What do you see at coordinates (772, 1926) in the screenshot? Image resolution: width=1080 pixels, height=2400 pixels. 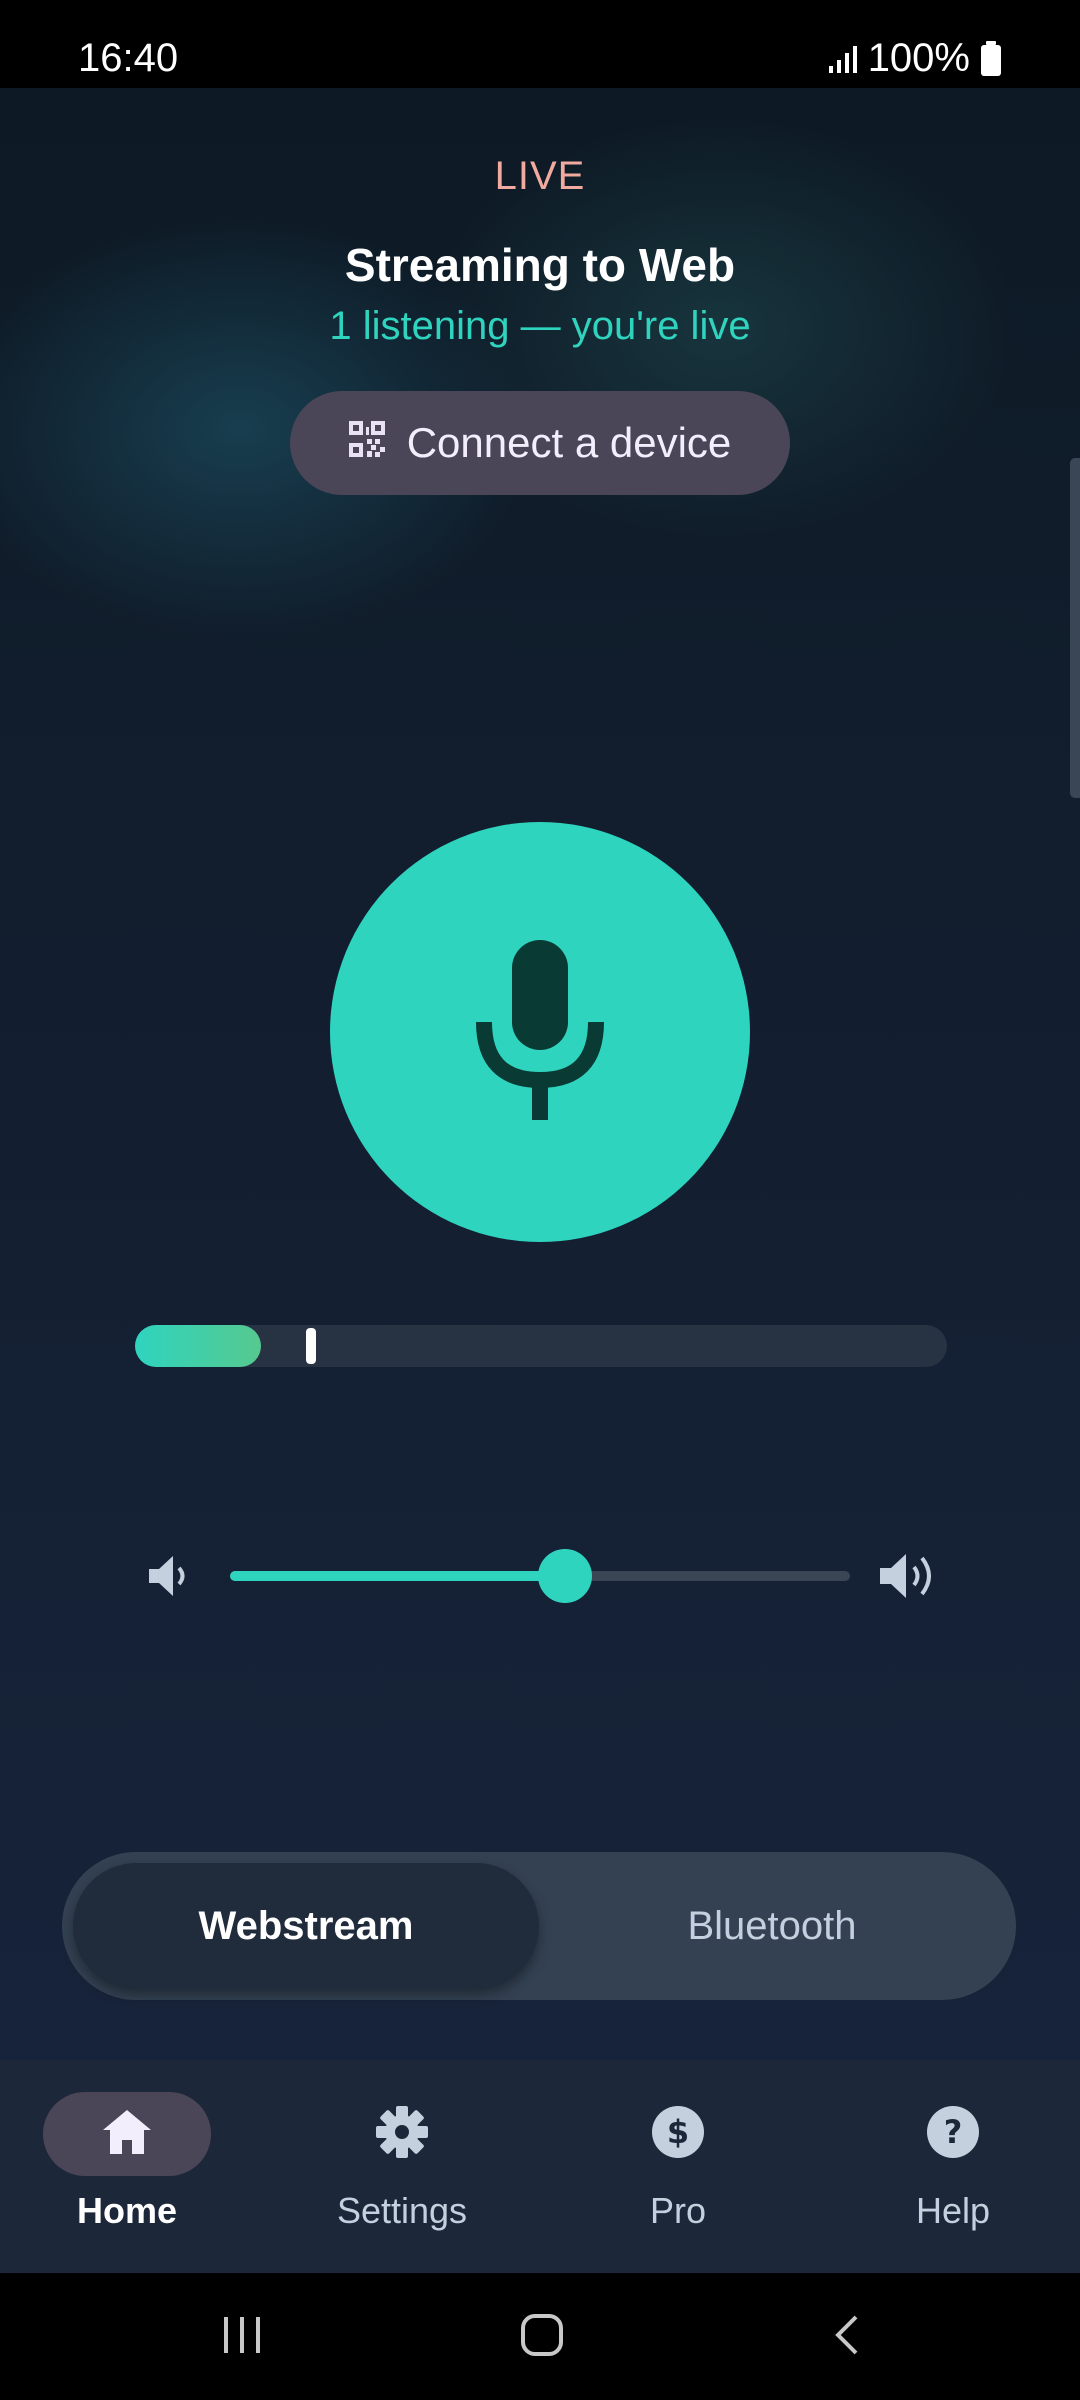 I see `mode-bluetooth: Bluetooth` at bounding box center [772, 1926].